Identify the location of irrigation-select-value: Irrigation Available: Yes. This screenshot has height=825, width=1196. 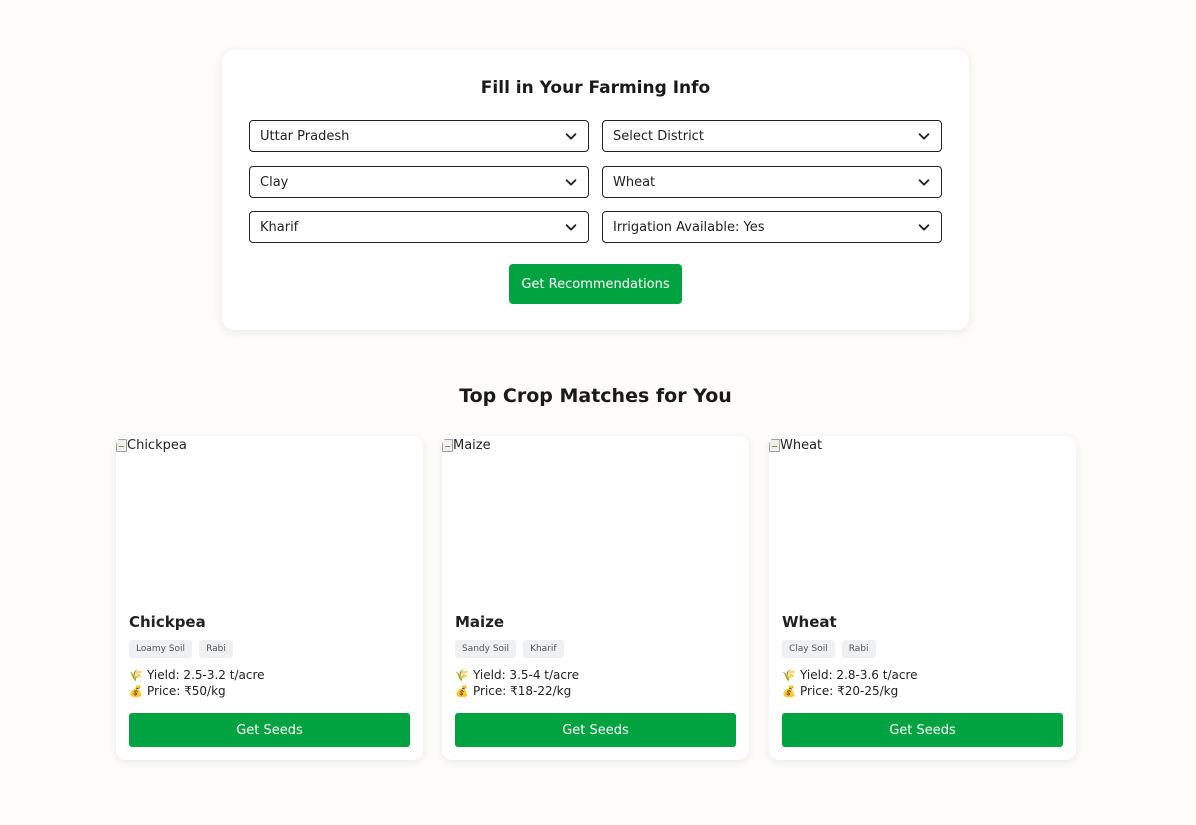
(689, 227).